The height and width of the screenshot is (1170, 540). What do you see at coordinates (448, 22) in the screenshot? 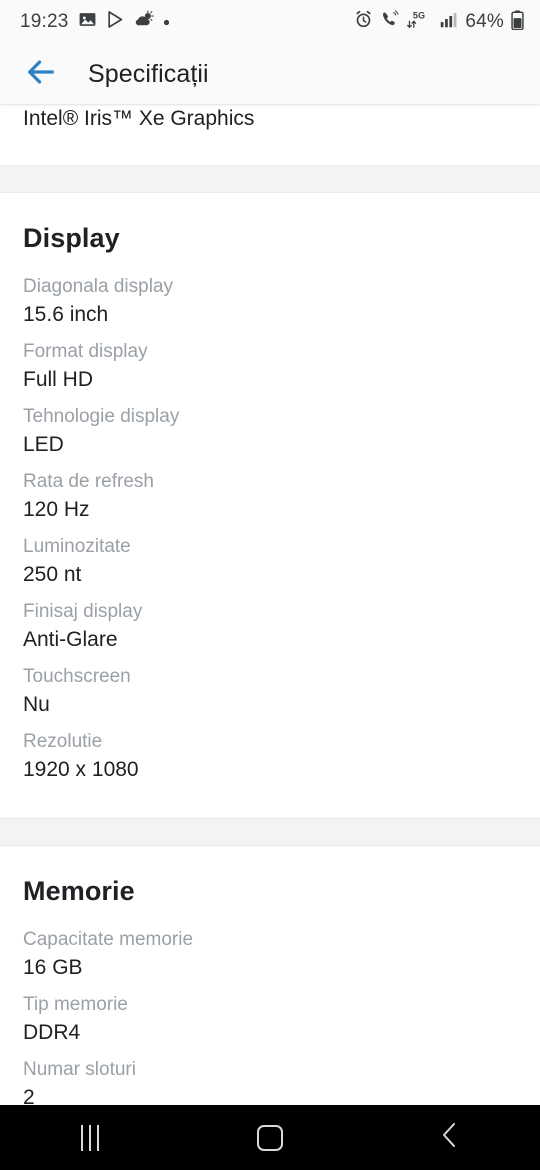
I see `signal-bars-icon` at bounding box center [448, 22].